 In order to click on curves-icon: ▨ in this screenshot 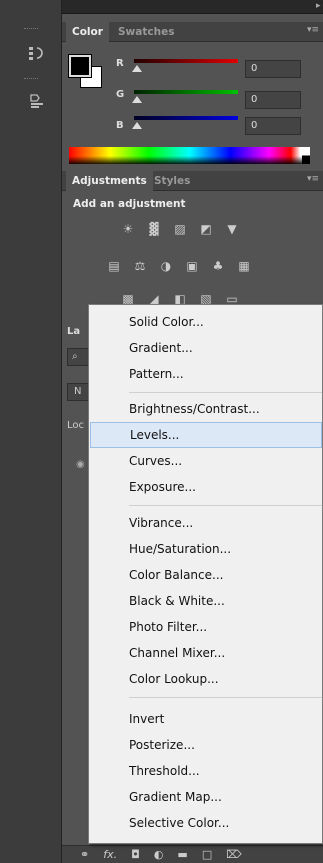, I will do `click(180, 229)`.